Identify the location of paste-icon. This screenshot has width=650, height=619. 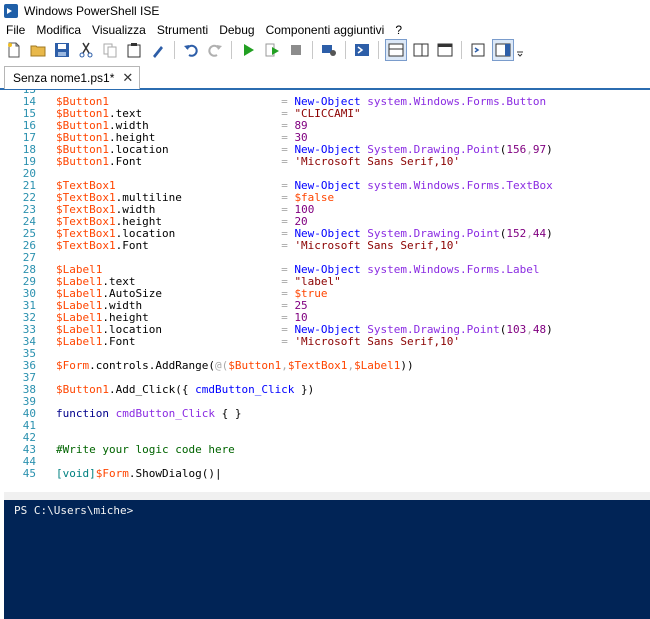
(134, 50).